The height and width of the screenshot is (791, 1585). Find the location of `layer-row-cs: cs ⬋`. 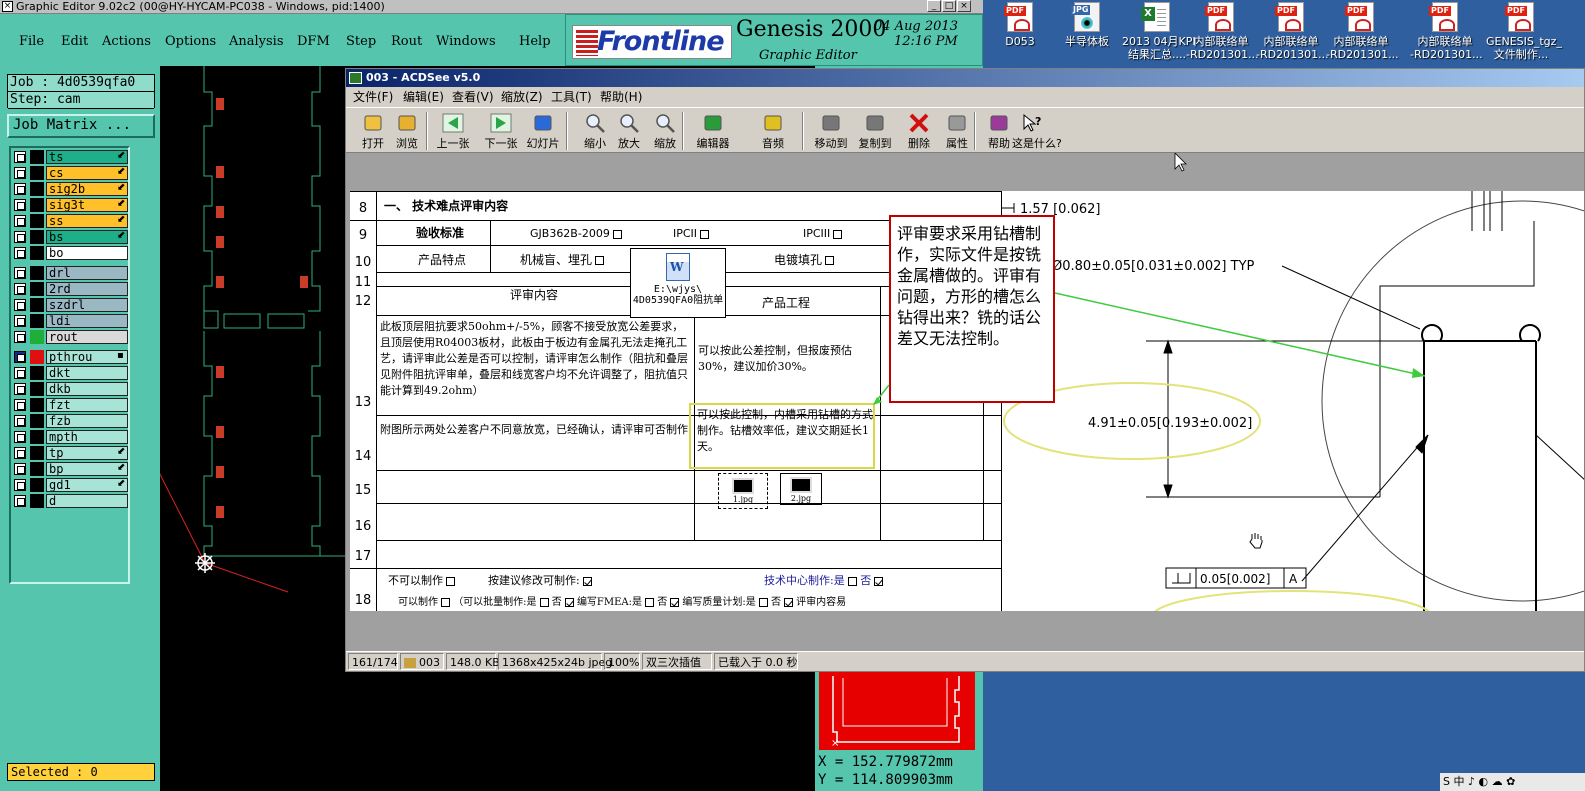

layer-row-cs: cs ⬋ is located at coordinates (71, 173).